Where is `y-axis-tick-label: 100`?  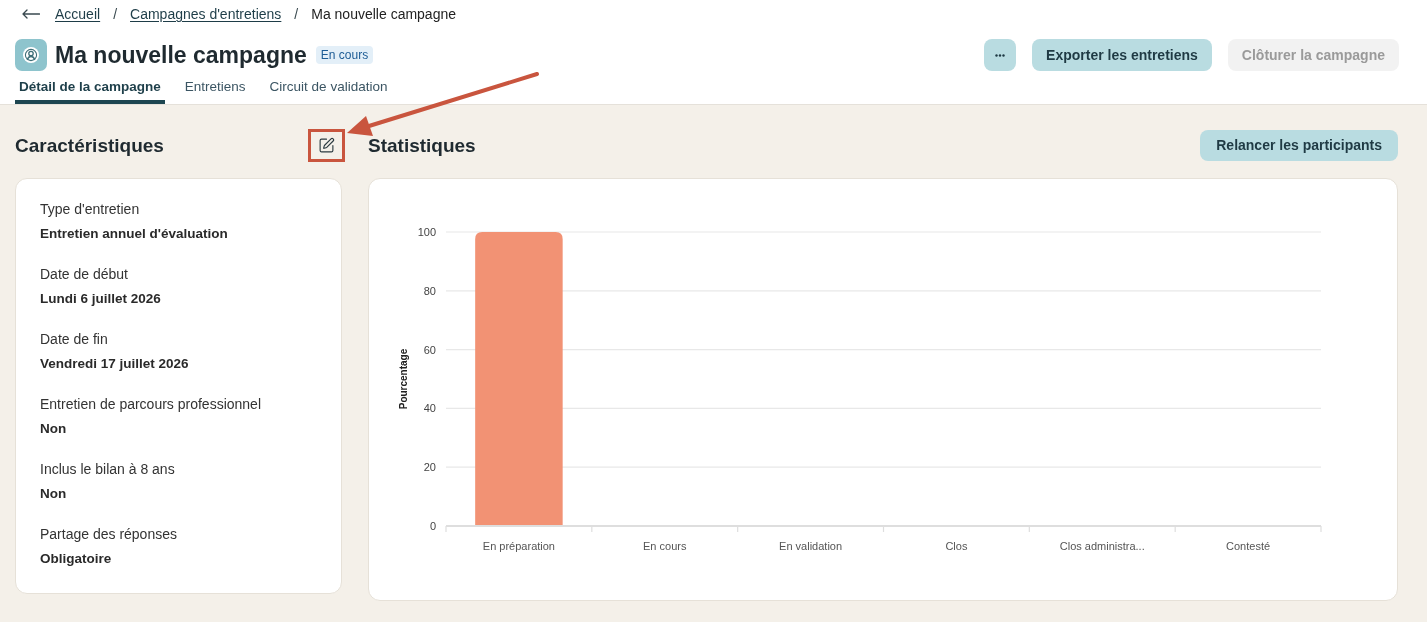
y-axis-tick-label: 100 is located at coordinates (426, 232).